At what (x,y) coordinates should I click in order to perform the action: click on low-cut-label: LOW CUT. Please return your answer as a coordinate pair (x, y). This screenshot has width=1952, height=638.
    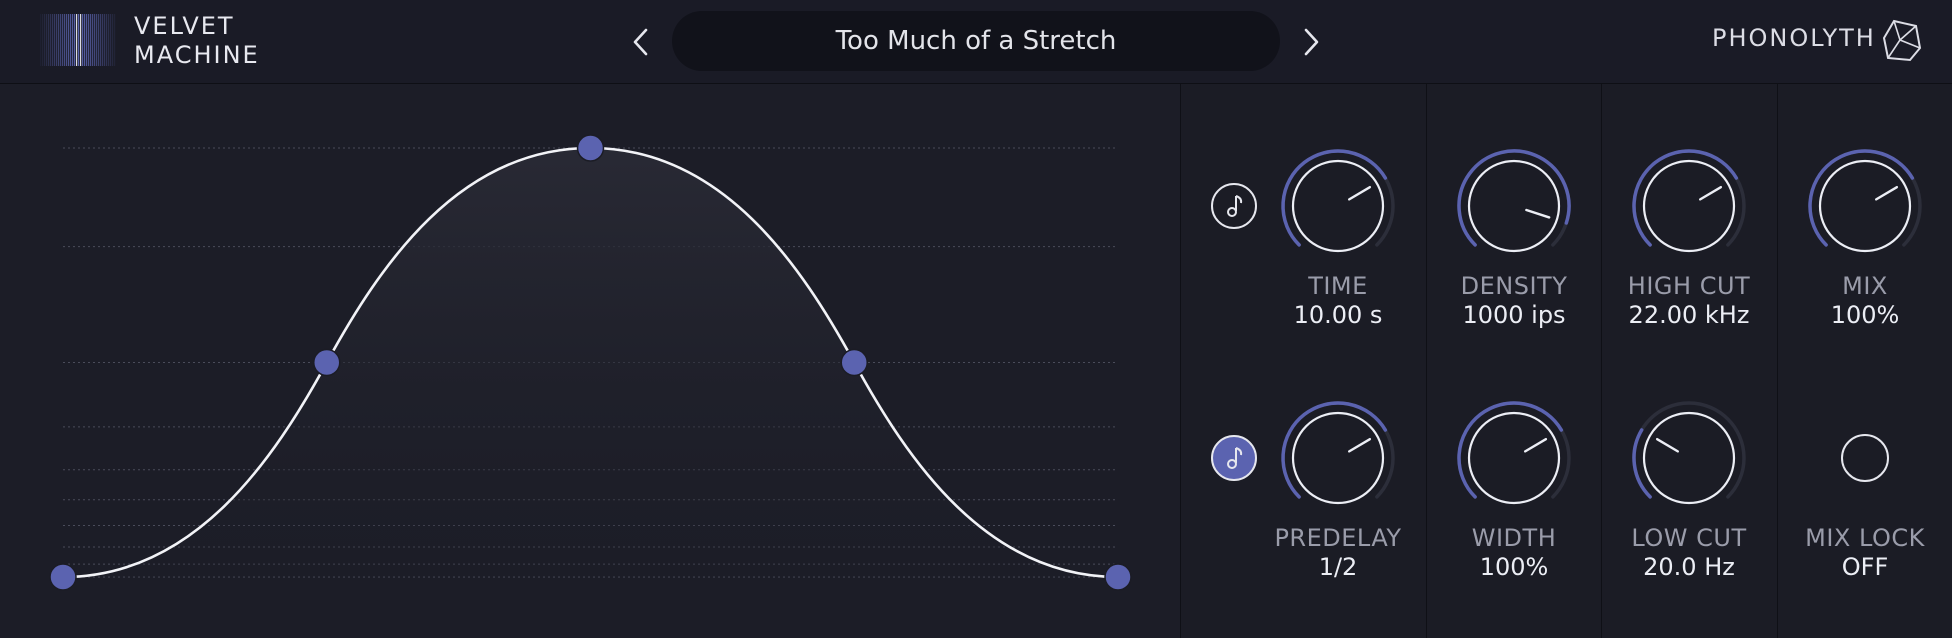
    Looking at the image, I should click on (1689, 538).